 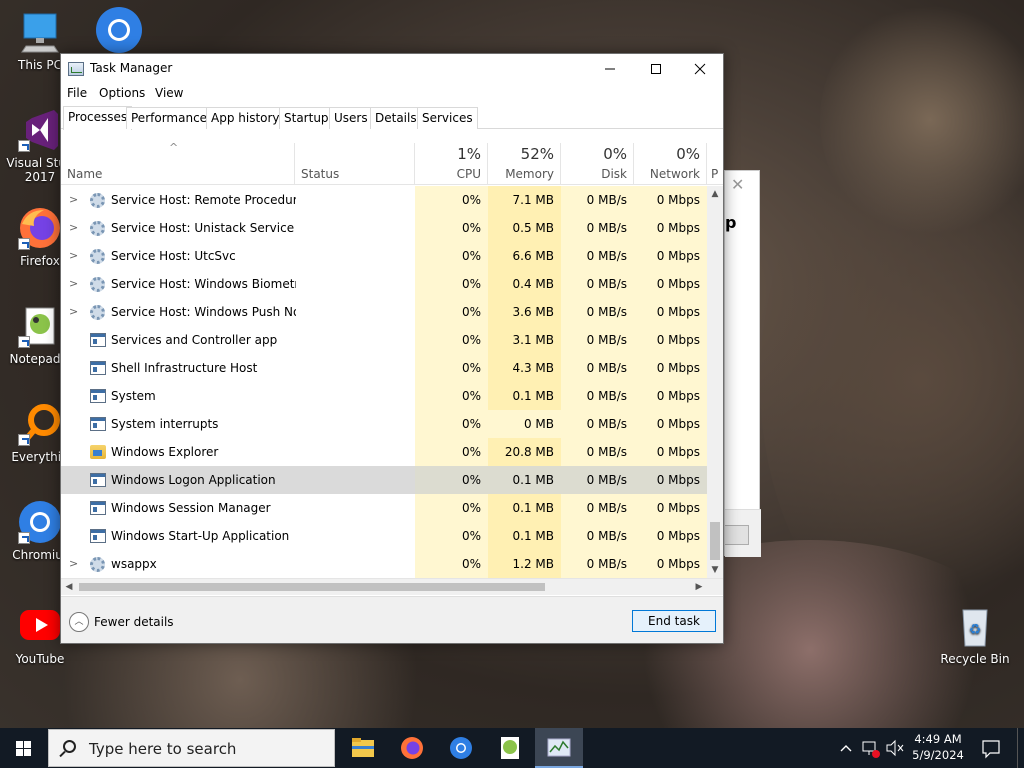 I want to click on close-button, so click(x=700, y=69).